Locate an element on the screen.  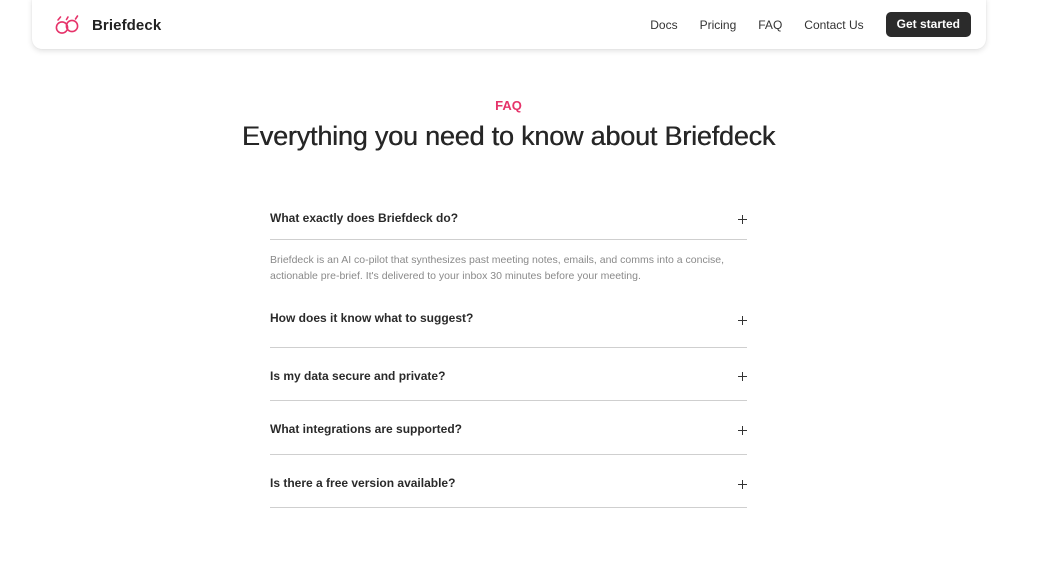
nav-links: Docs Pricing FAQ Contact Us Get started is located at coordinates (810, 24).